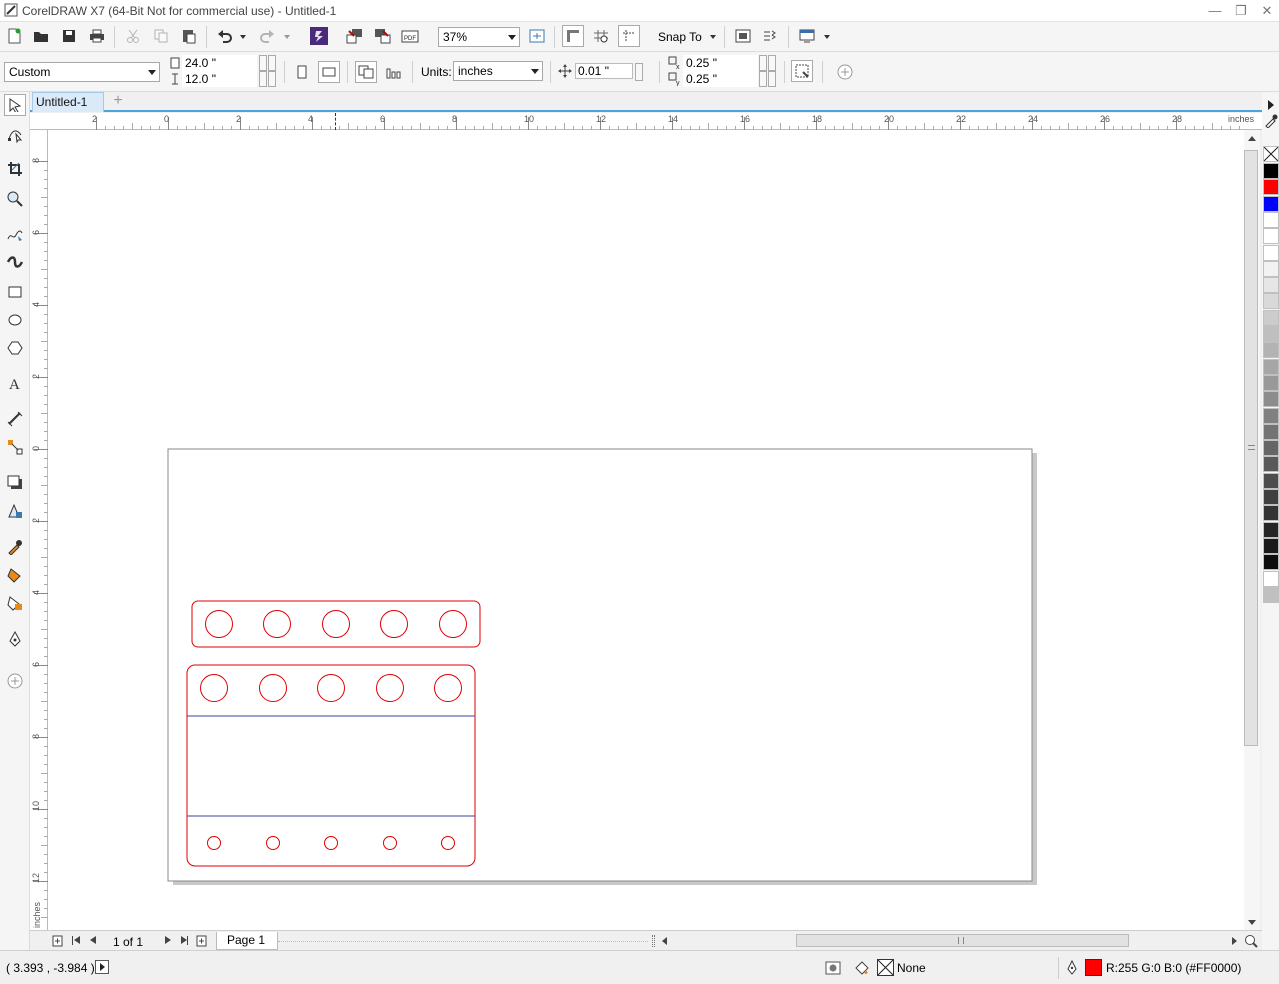  Describe the element at coordinates (15, 199) in the screenshot. I see `zoom-tool-icon` at that location.